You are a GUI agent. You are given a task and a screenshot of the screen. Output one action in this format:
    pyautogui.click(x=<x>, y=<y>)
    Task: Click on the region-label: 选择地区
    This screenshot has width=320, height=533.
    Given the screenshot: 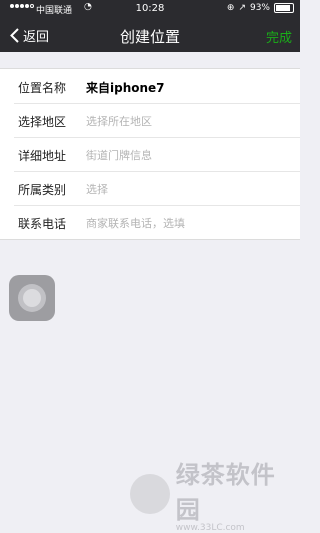 What is the action you would take?
    pyautogui.click(x=42, y=122)
    